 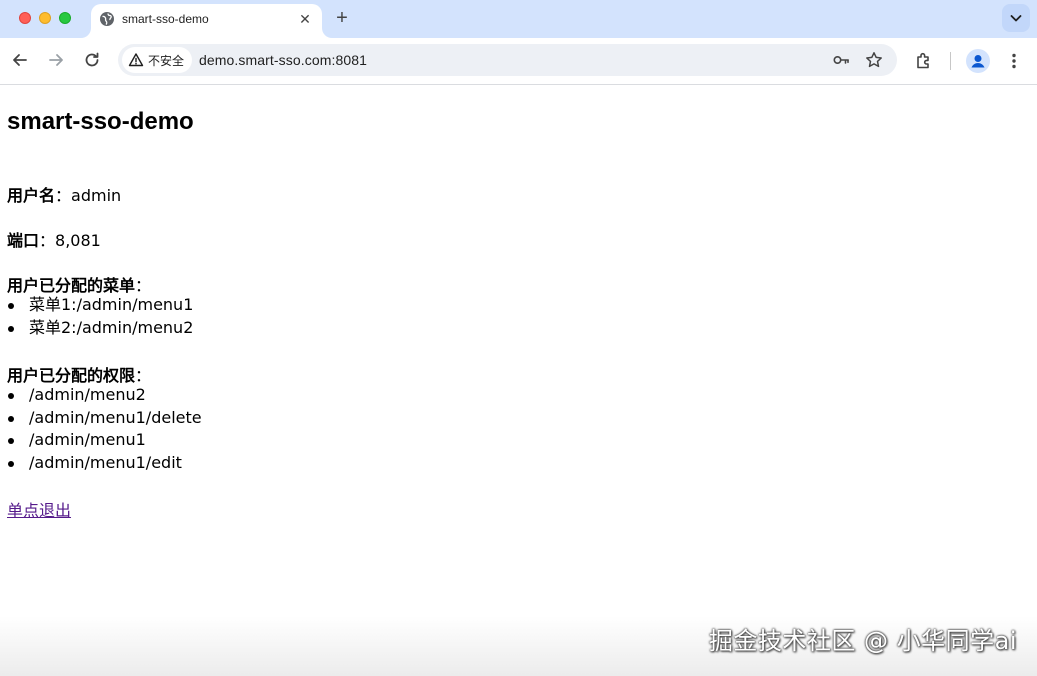 What do you see at coordinates (56, 60) in the screenshot?
I see `forward-arrow-icon` at bounding box center [56, 60].